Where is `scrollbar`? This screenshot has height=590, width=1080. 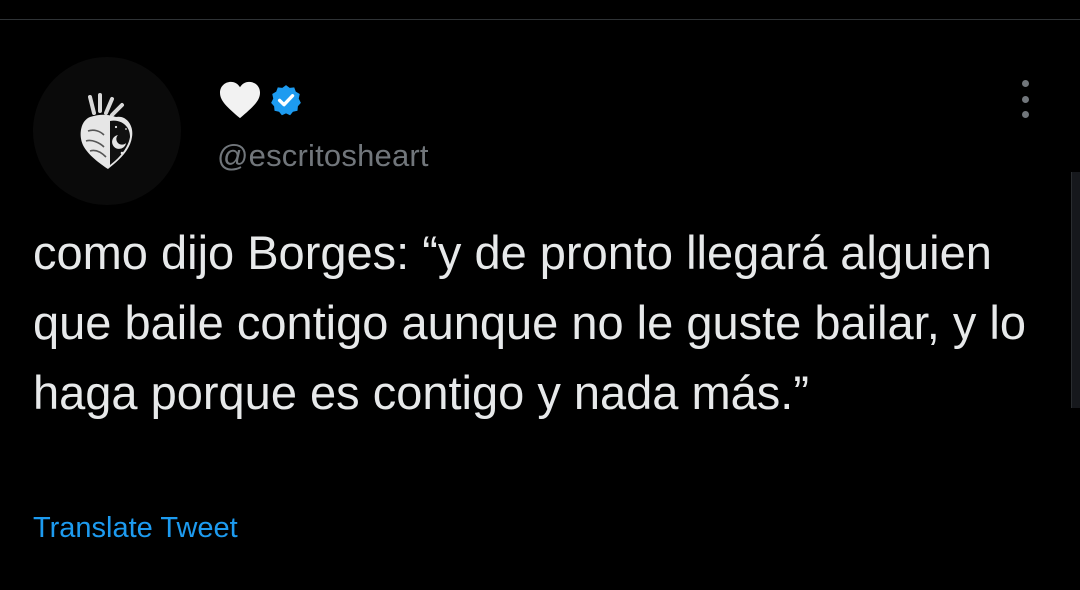 scrollbar is located at coordinates (1075, 290).